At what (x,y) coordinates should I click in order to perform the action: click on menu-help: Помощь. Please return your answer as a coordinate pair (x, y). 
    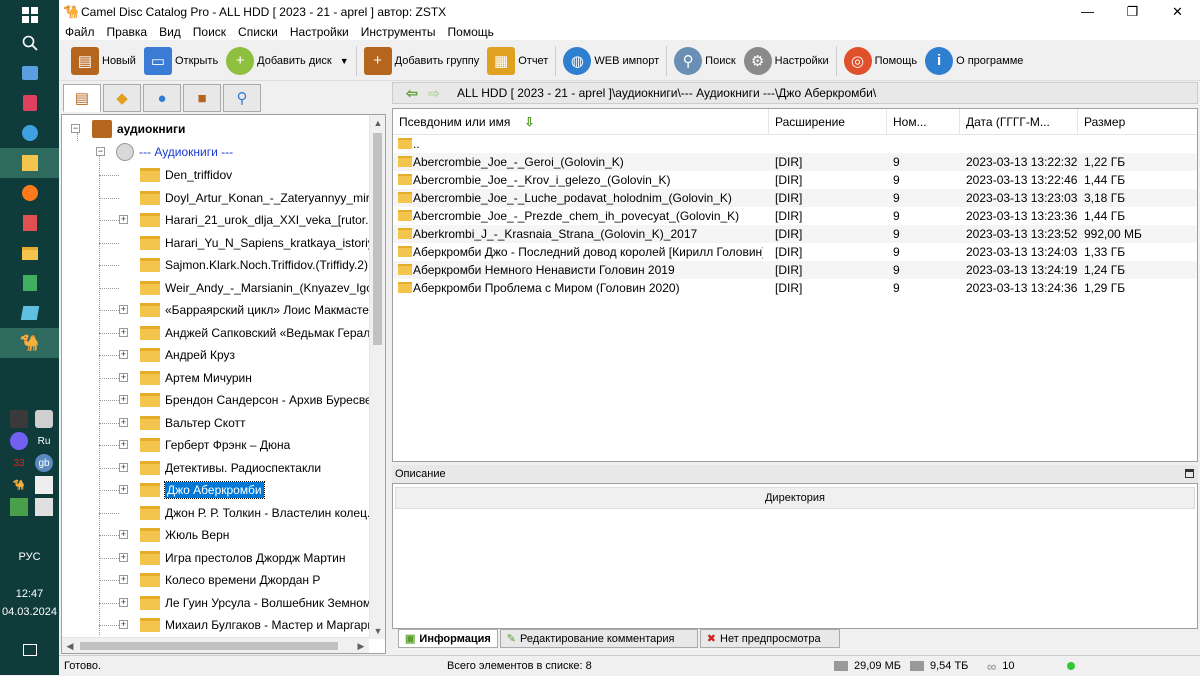
    Looking at the image, I should click on (471, 32).